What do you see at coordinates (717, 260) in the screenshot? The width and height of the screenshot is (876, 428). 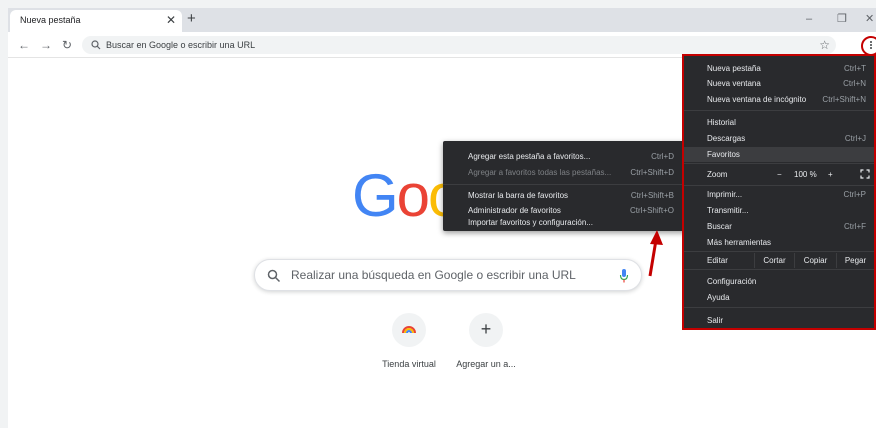 I see `menu-item-label: Editar` at bounding box center [717, 260].